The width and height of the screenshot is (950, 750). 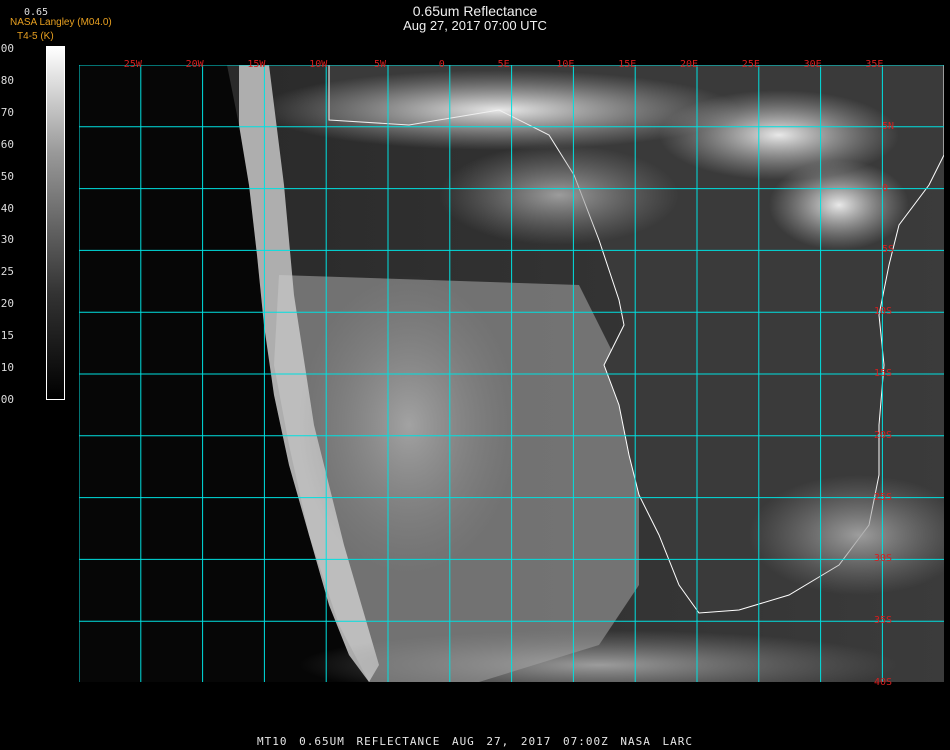 I want to click on colorbar-label: 0.10, so click(x=7, y=367).